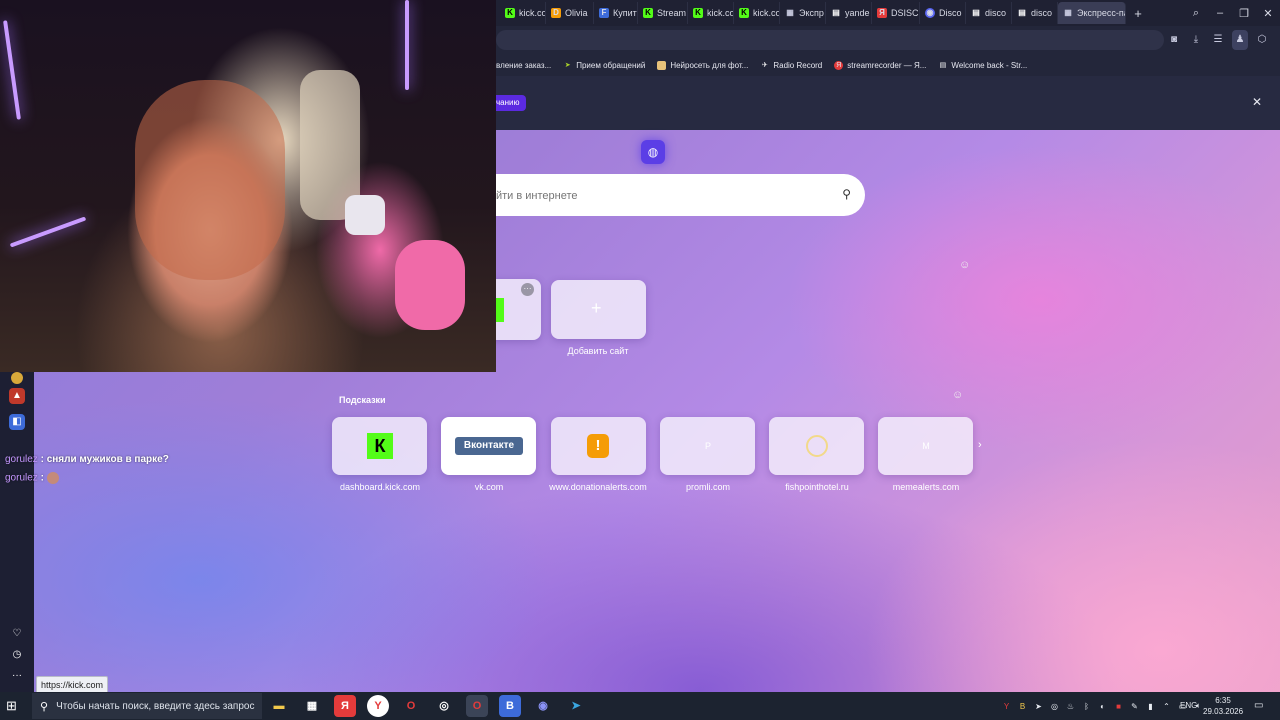 The height and width of the screenshot is (720, 1280). I want to click on minimize-icon: –, so click(1220, 13).